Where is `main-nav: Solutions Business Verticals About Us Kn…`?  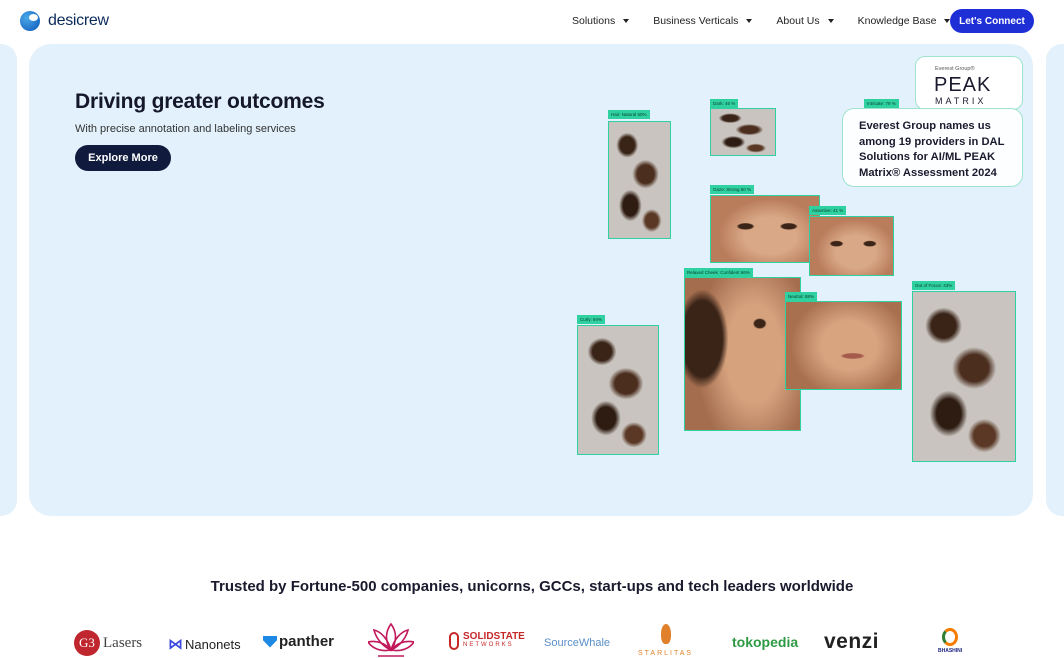
main-nav: Solutions Business Verticals About Us Kn… is located at coordinates (773, 21).